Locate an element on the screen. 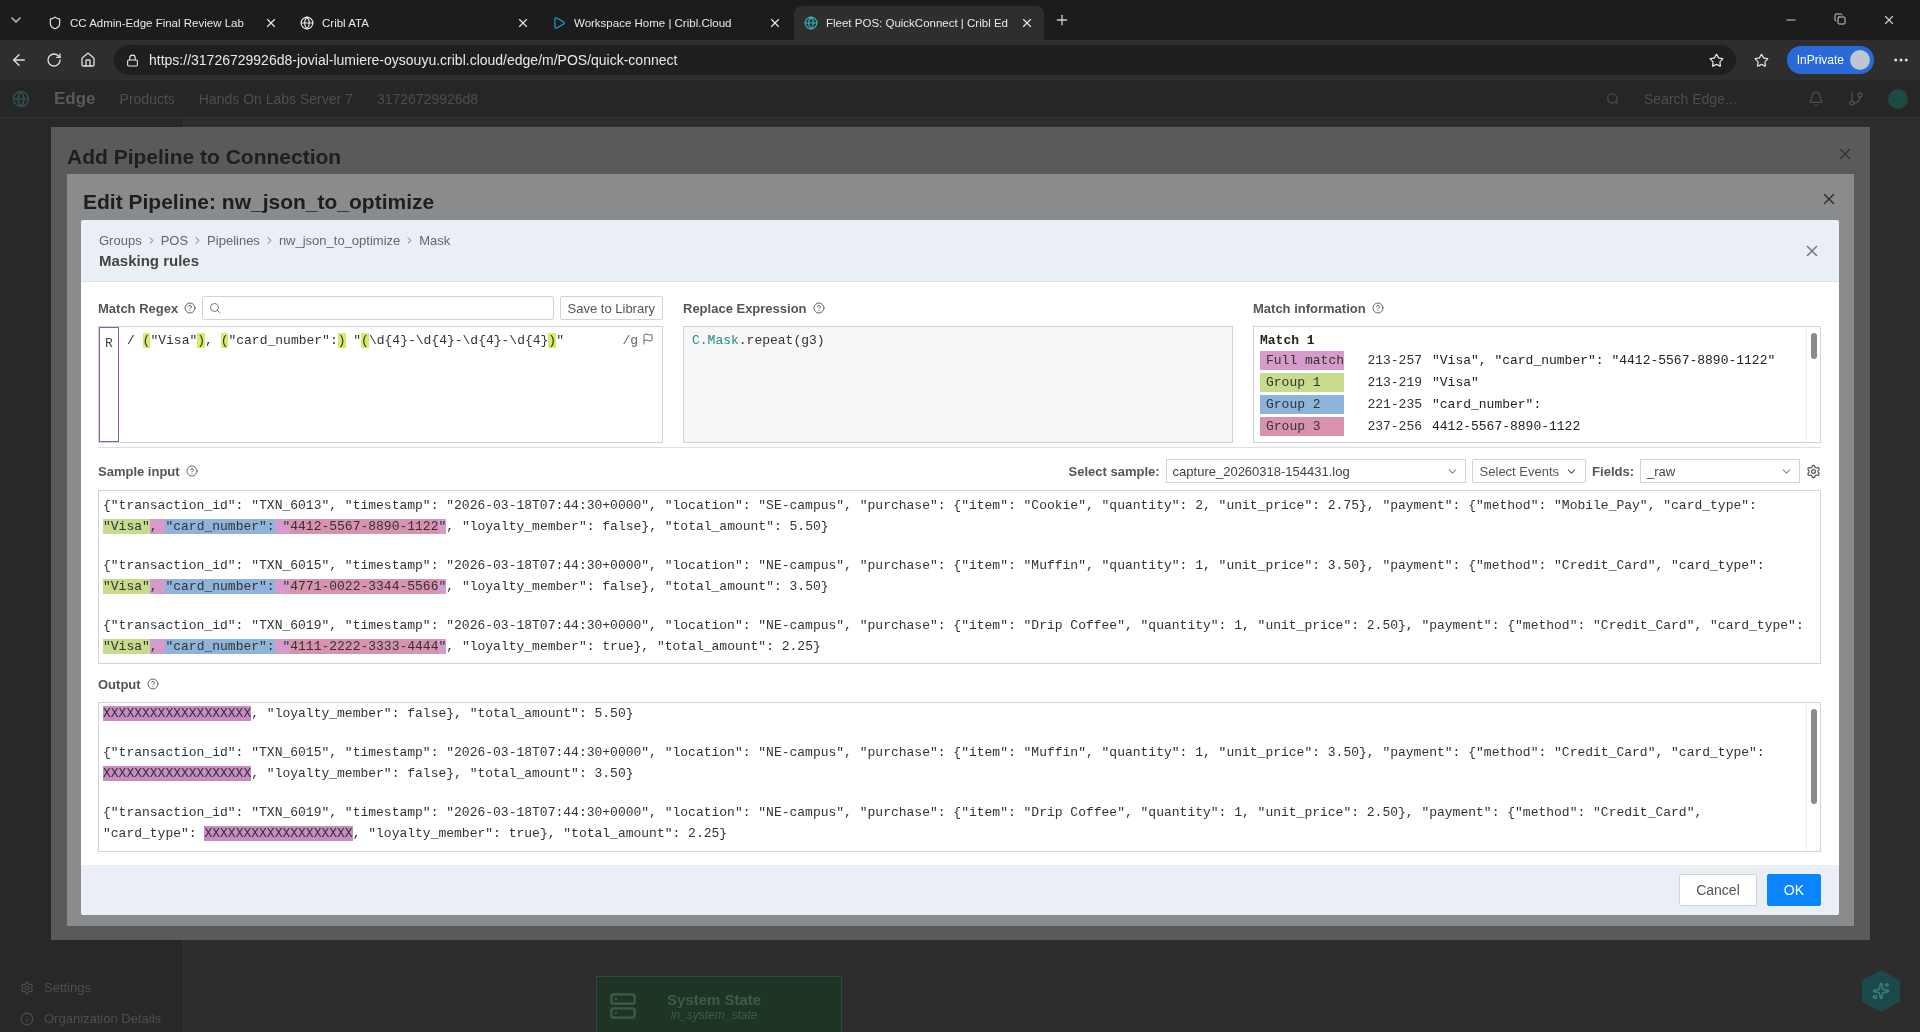  match-value: "Visa", "card_number": "4412-5567-8890-1122" is located at coordinates (1604, 360).